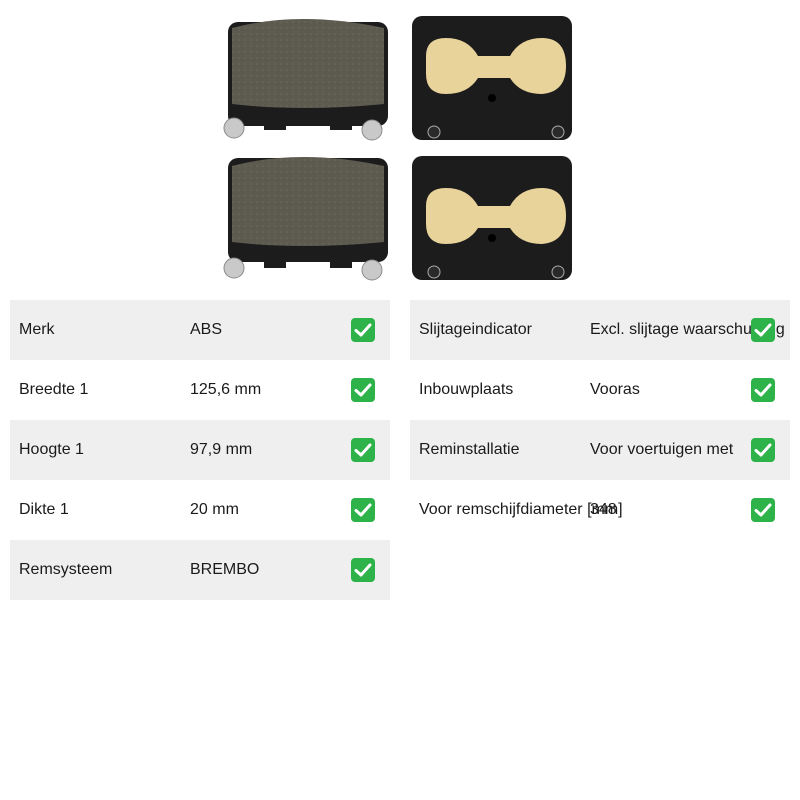  I want to click on spec-label: Slijtageindicator, so click(475, 329).